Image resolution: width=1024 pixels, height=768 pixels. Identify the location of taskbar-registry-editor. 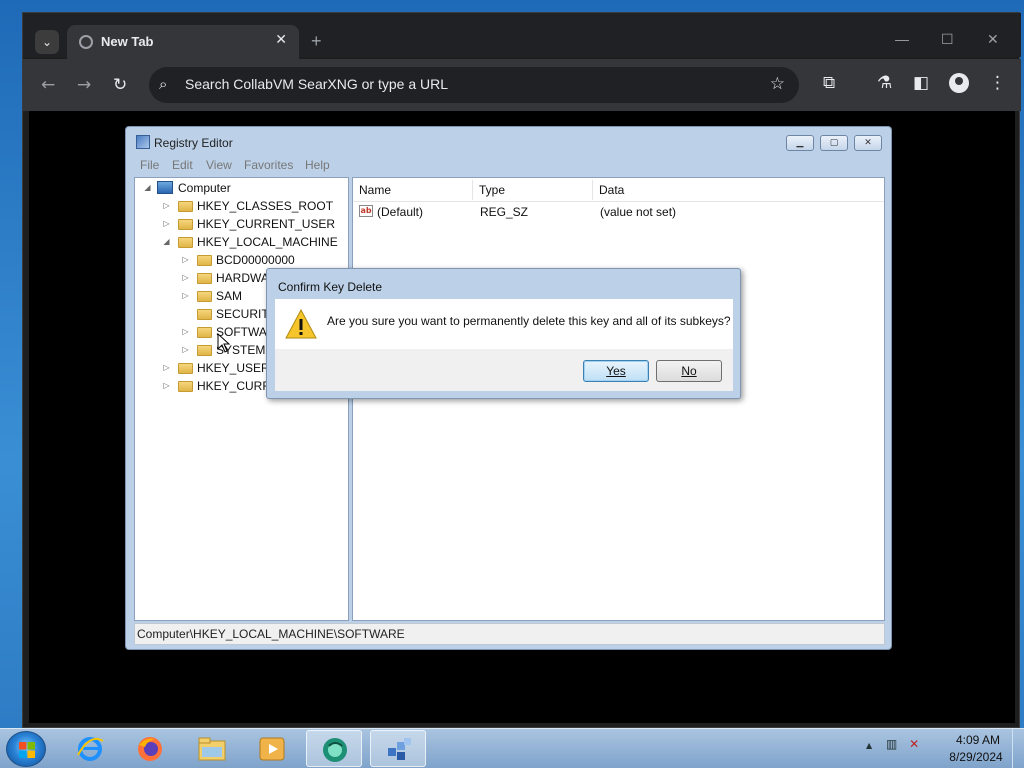
(398, 748).